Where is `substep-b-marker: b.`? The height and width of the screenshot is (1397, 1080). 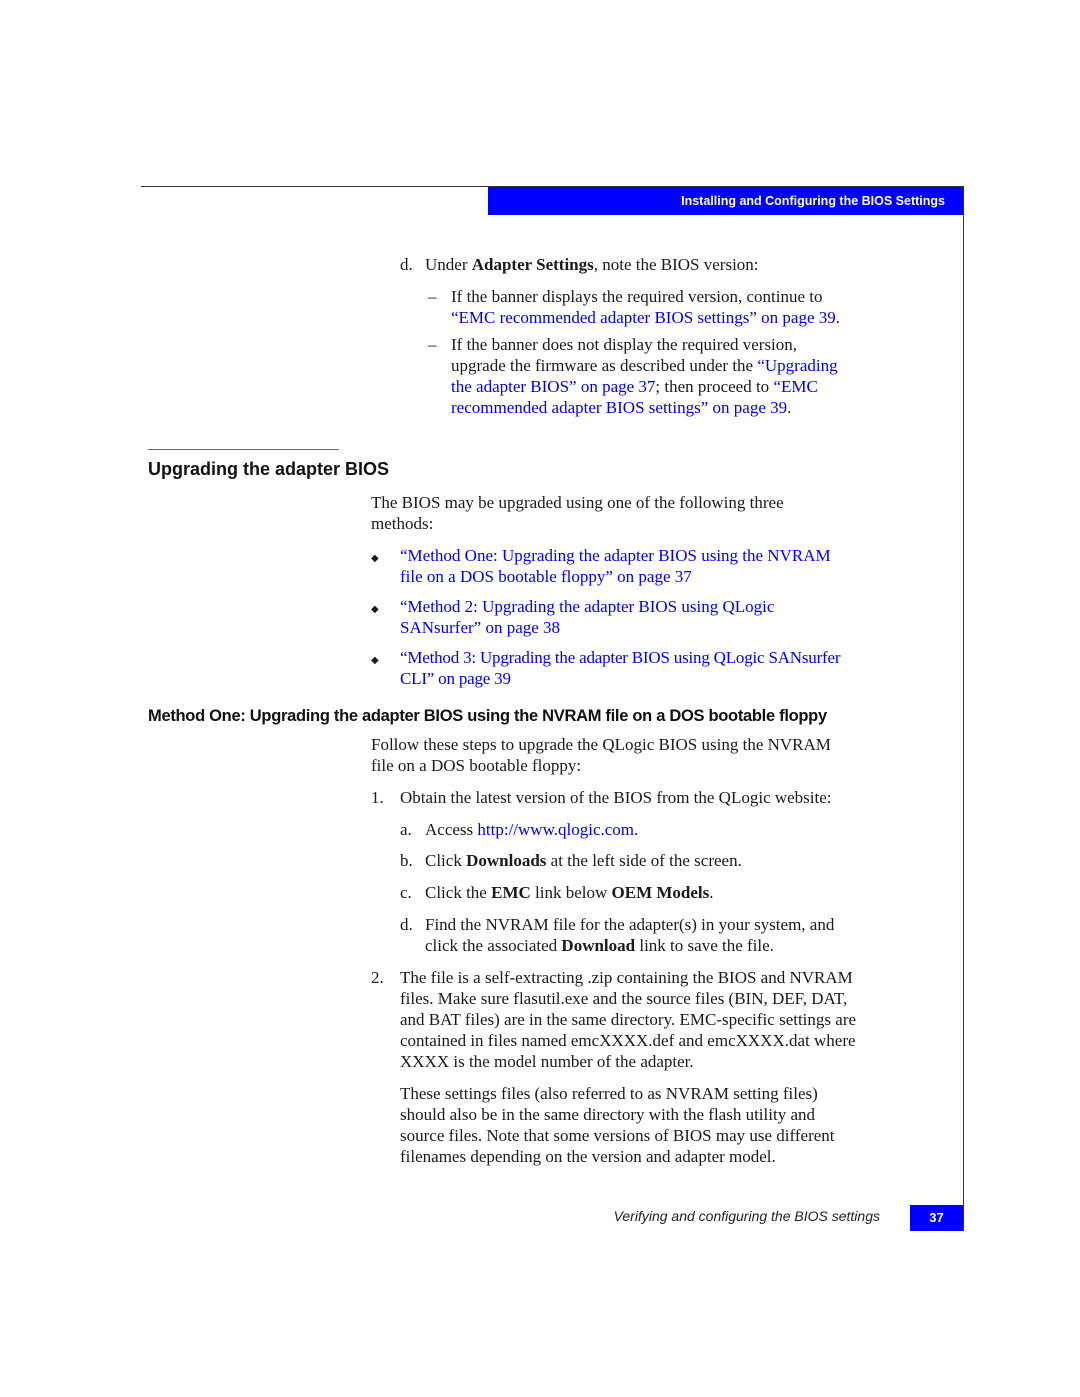
substep-b-marker: b. is located at coordinates (406, 860).